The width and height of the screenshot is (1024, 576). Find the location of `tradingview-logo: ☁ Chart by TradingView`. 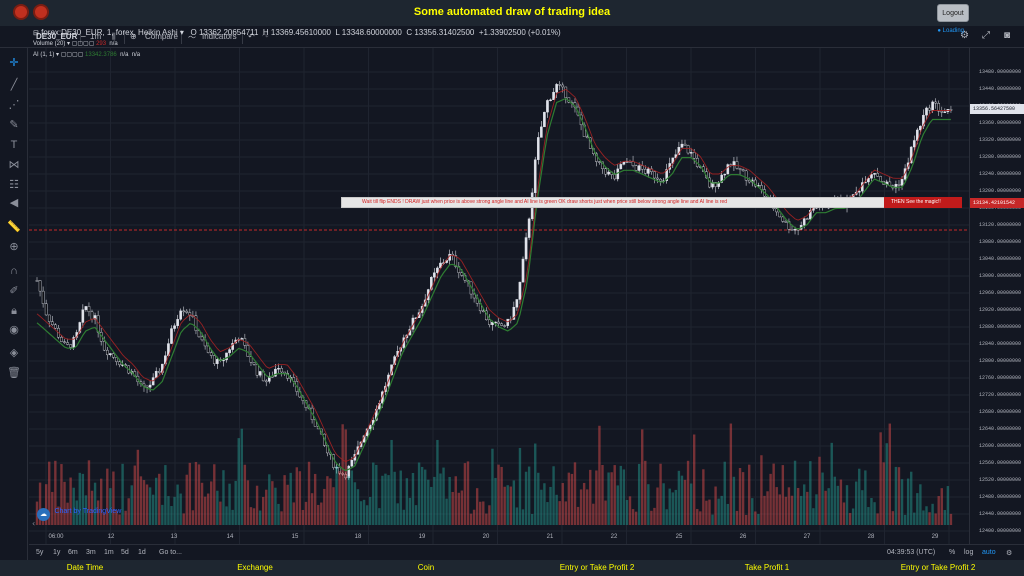

tradingview-logo: ☁ Chart by TradingView is located at coordinates (79, 512).